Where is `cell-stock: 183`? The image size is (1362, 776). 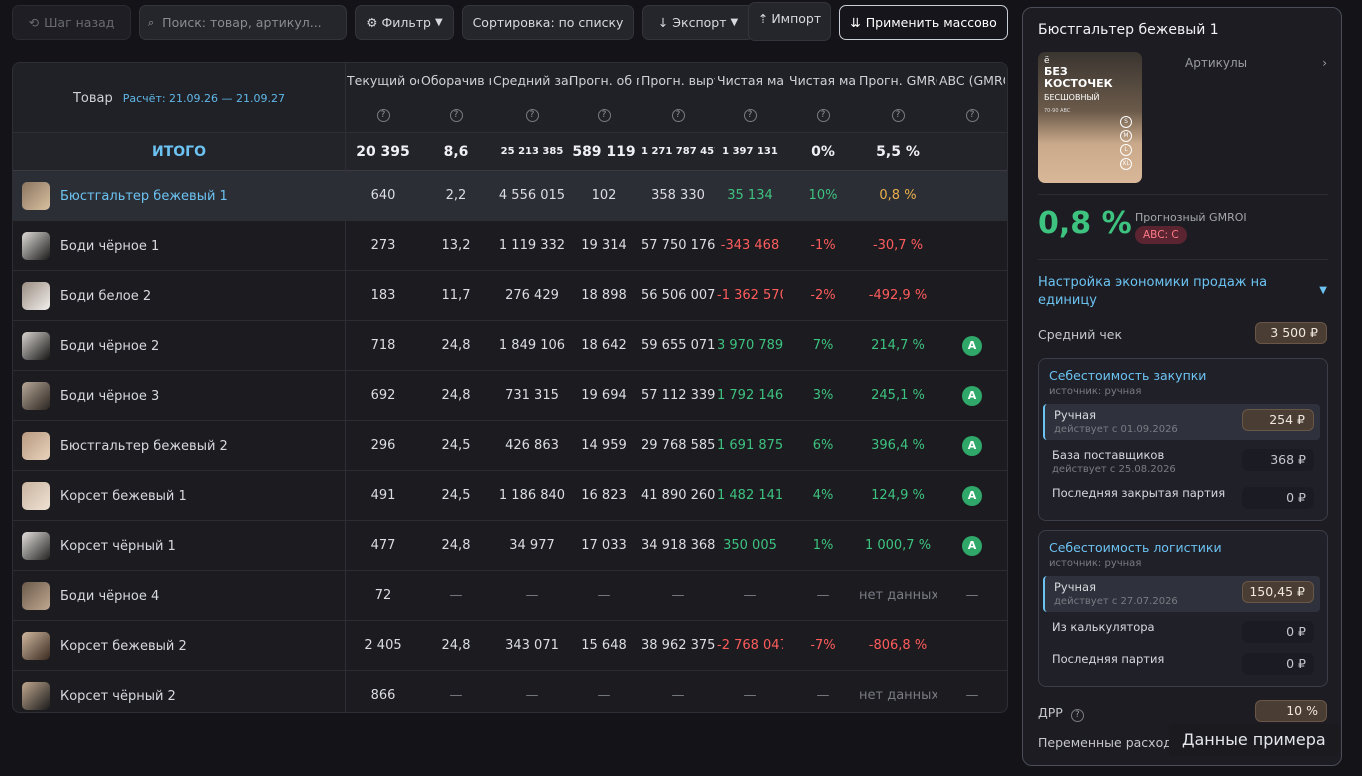 cell-stock: 183 is located at coordinates (383, 295).